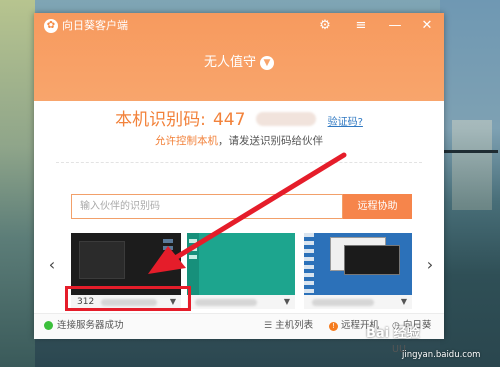 The image size is (500, 367). What do you see at coordinates (372, 260) in the screenshot?
I see `thumbnail-console` at bounding box center [372, 260].